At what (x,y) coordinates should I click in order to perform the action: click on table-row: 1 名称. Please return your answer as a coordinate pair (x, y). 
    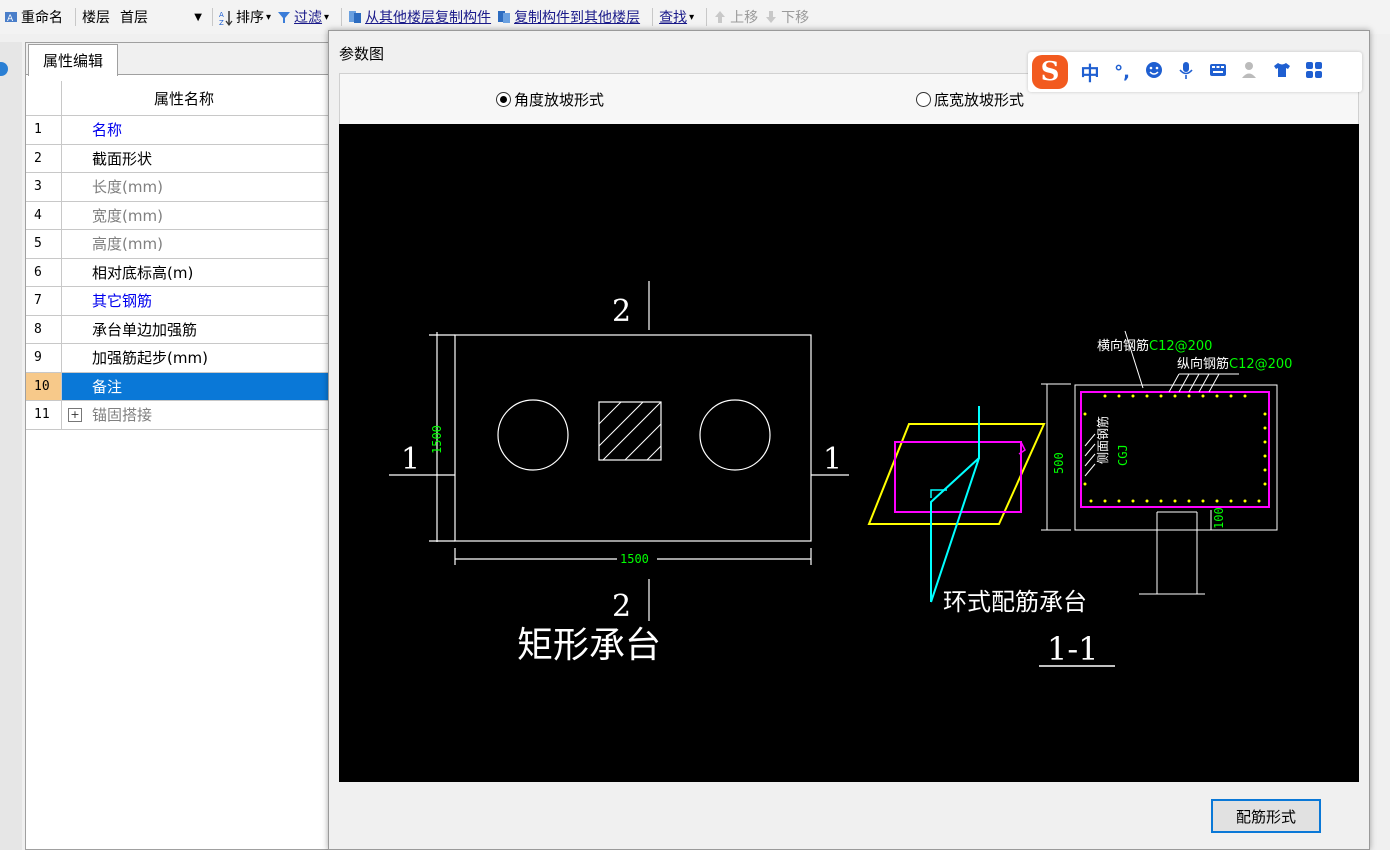
    Looking at the image, I should click on (196, 130).